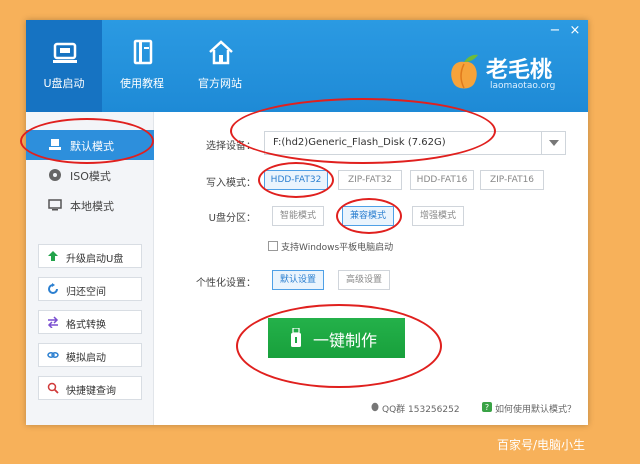 The height and width of the screenshot is (464, 640). What do you see at coordinates (86, 292) in the screenshot?
I see `restore-space-label: 归还空间` at bounding box center [86, 292].